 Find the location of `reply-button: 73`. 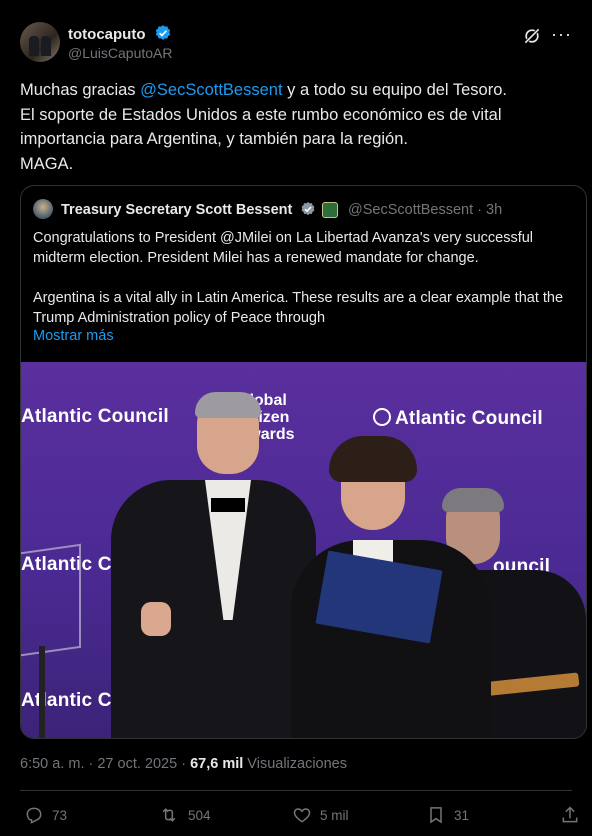

reply-button: 73 is located at coordinates (45, 815).